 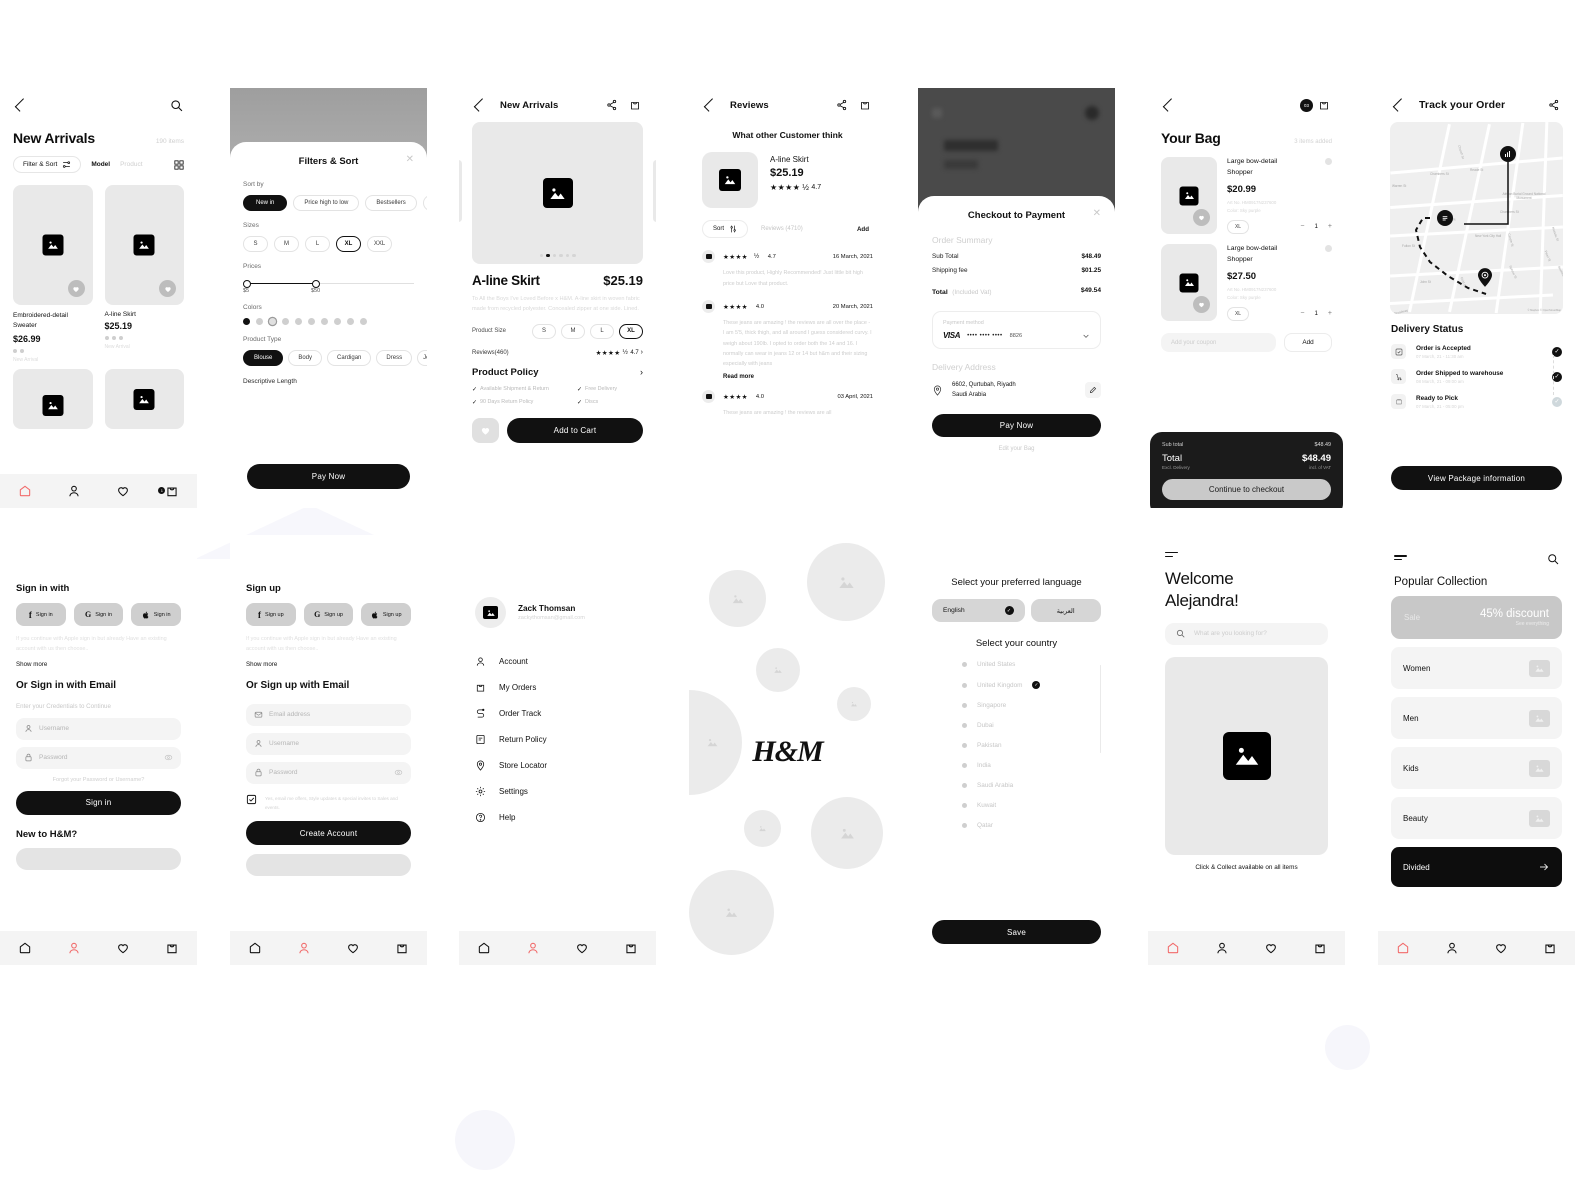 What do you see at coordinates (1554, 105) in the screenshot?
I see `share-icon` at bounding box center [1554, 105].